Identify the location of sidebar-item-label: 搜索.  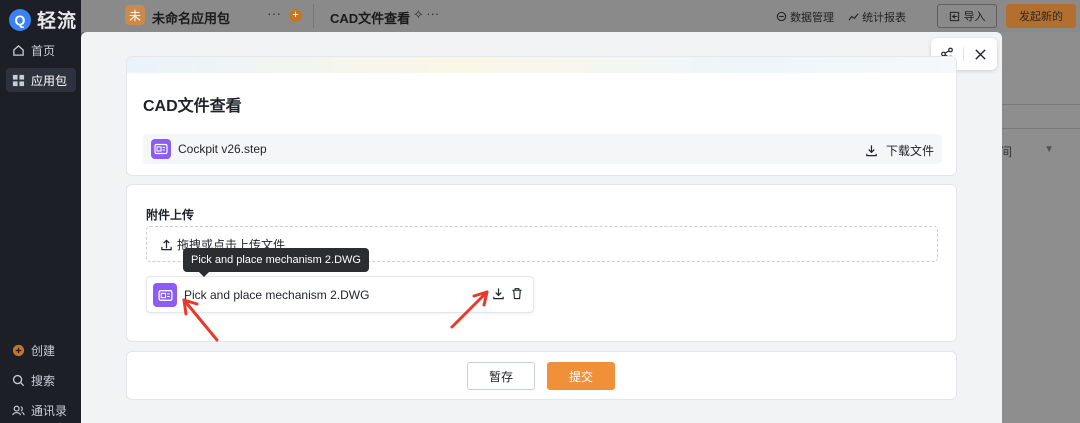
(43, 380).